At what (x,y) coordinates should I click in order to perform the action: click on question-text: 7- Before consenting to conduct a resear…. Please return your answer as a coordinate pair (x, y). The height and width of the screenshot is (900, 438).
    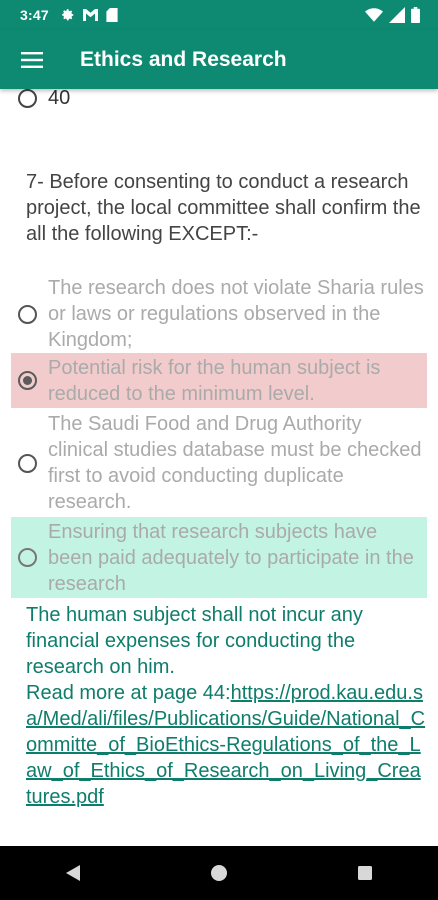
    Looking at the image, I should click on (223, 208).